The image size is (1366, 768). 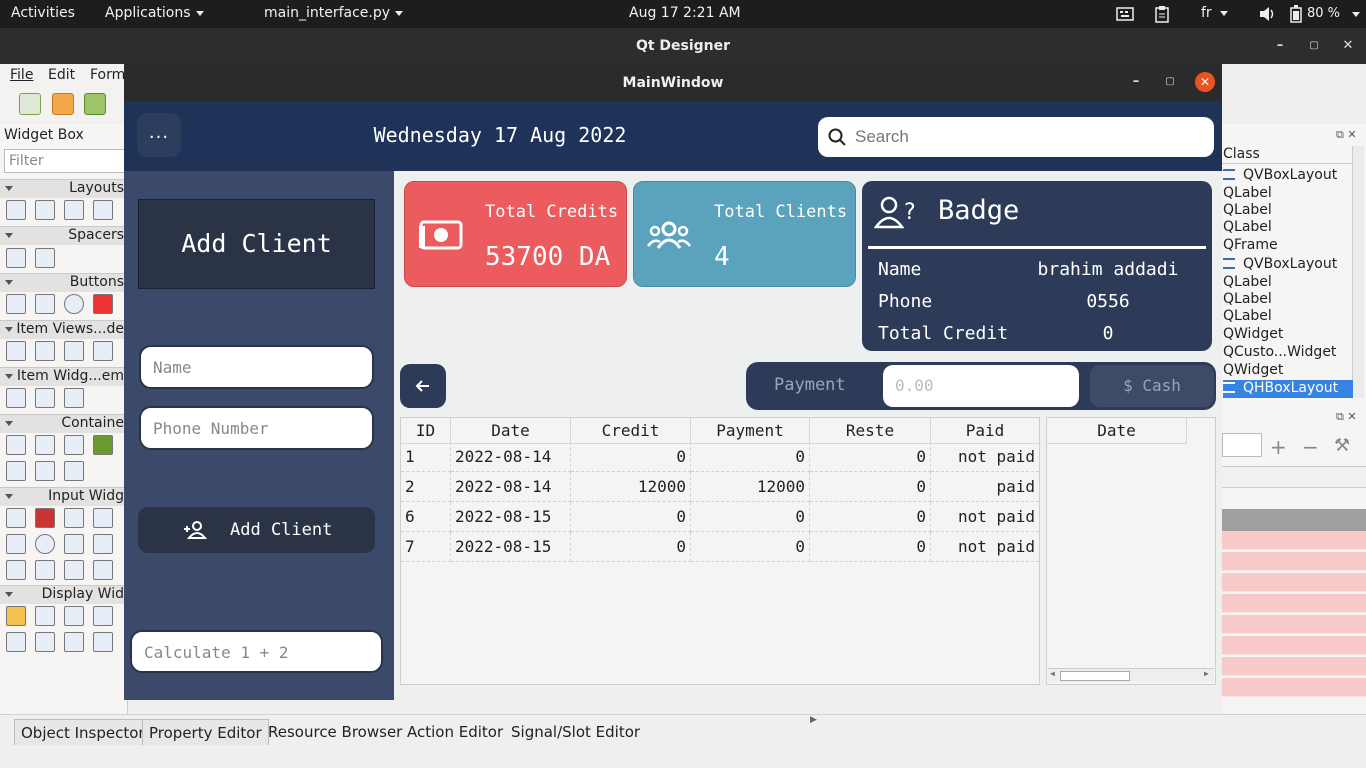 I want to click on font-combo-box-icon, so click(x=45, y=518).